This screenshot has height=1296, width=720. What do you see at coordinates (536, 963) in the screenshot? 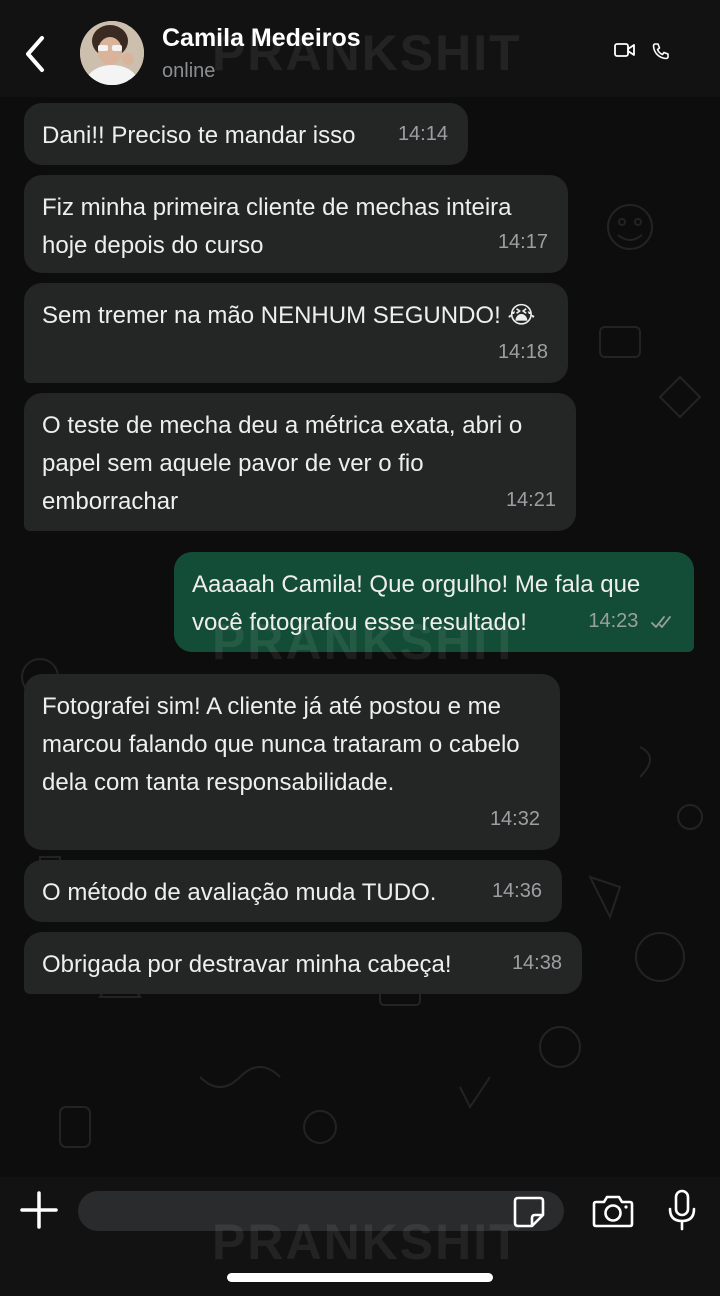
I see `message-time: 14:38` at bounding box center [536, 963].